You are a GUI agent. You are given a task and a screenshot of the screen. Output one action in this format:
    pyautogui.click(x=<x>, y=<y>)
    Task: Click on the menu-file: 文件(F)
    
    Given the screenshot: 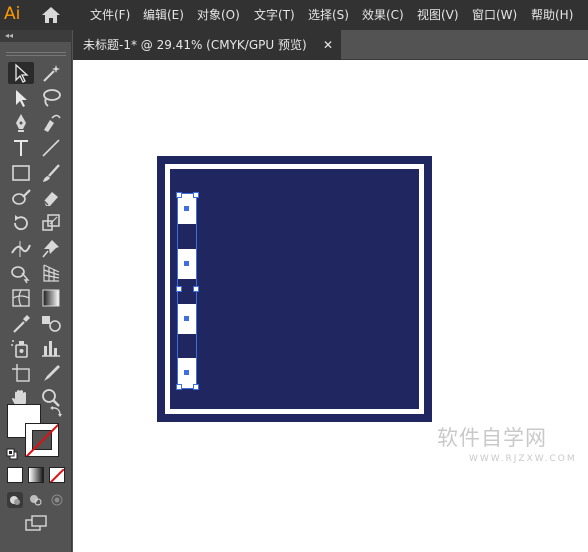 What is the action you would take?
    pyautogui.click(x=110, y=15)
    